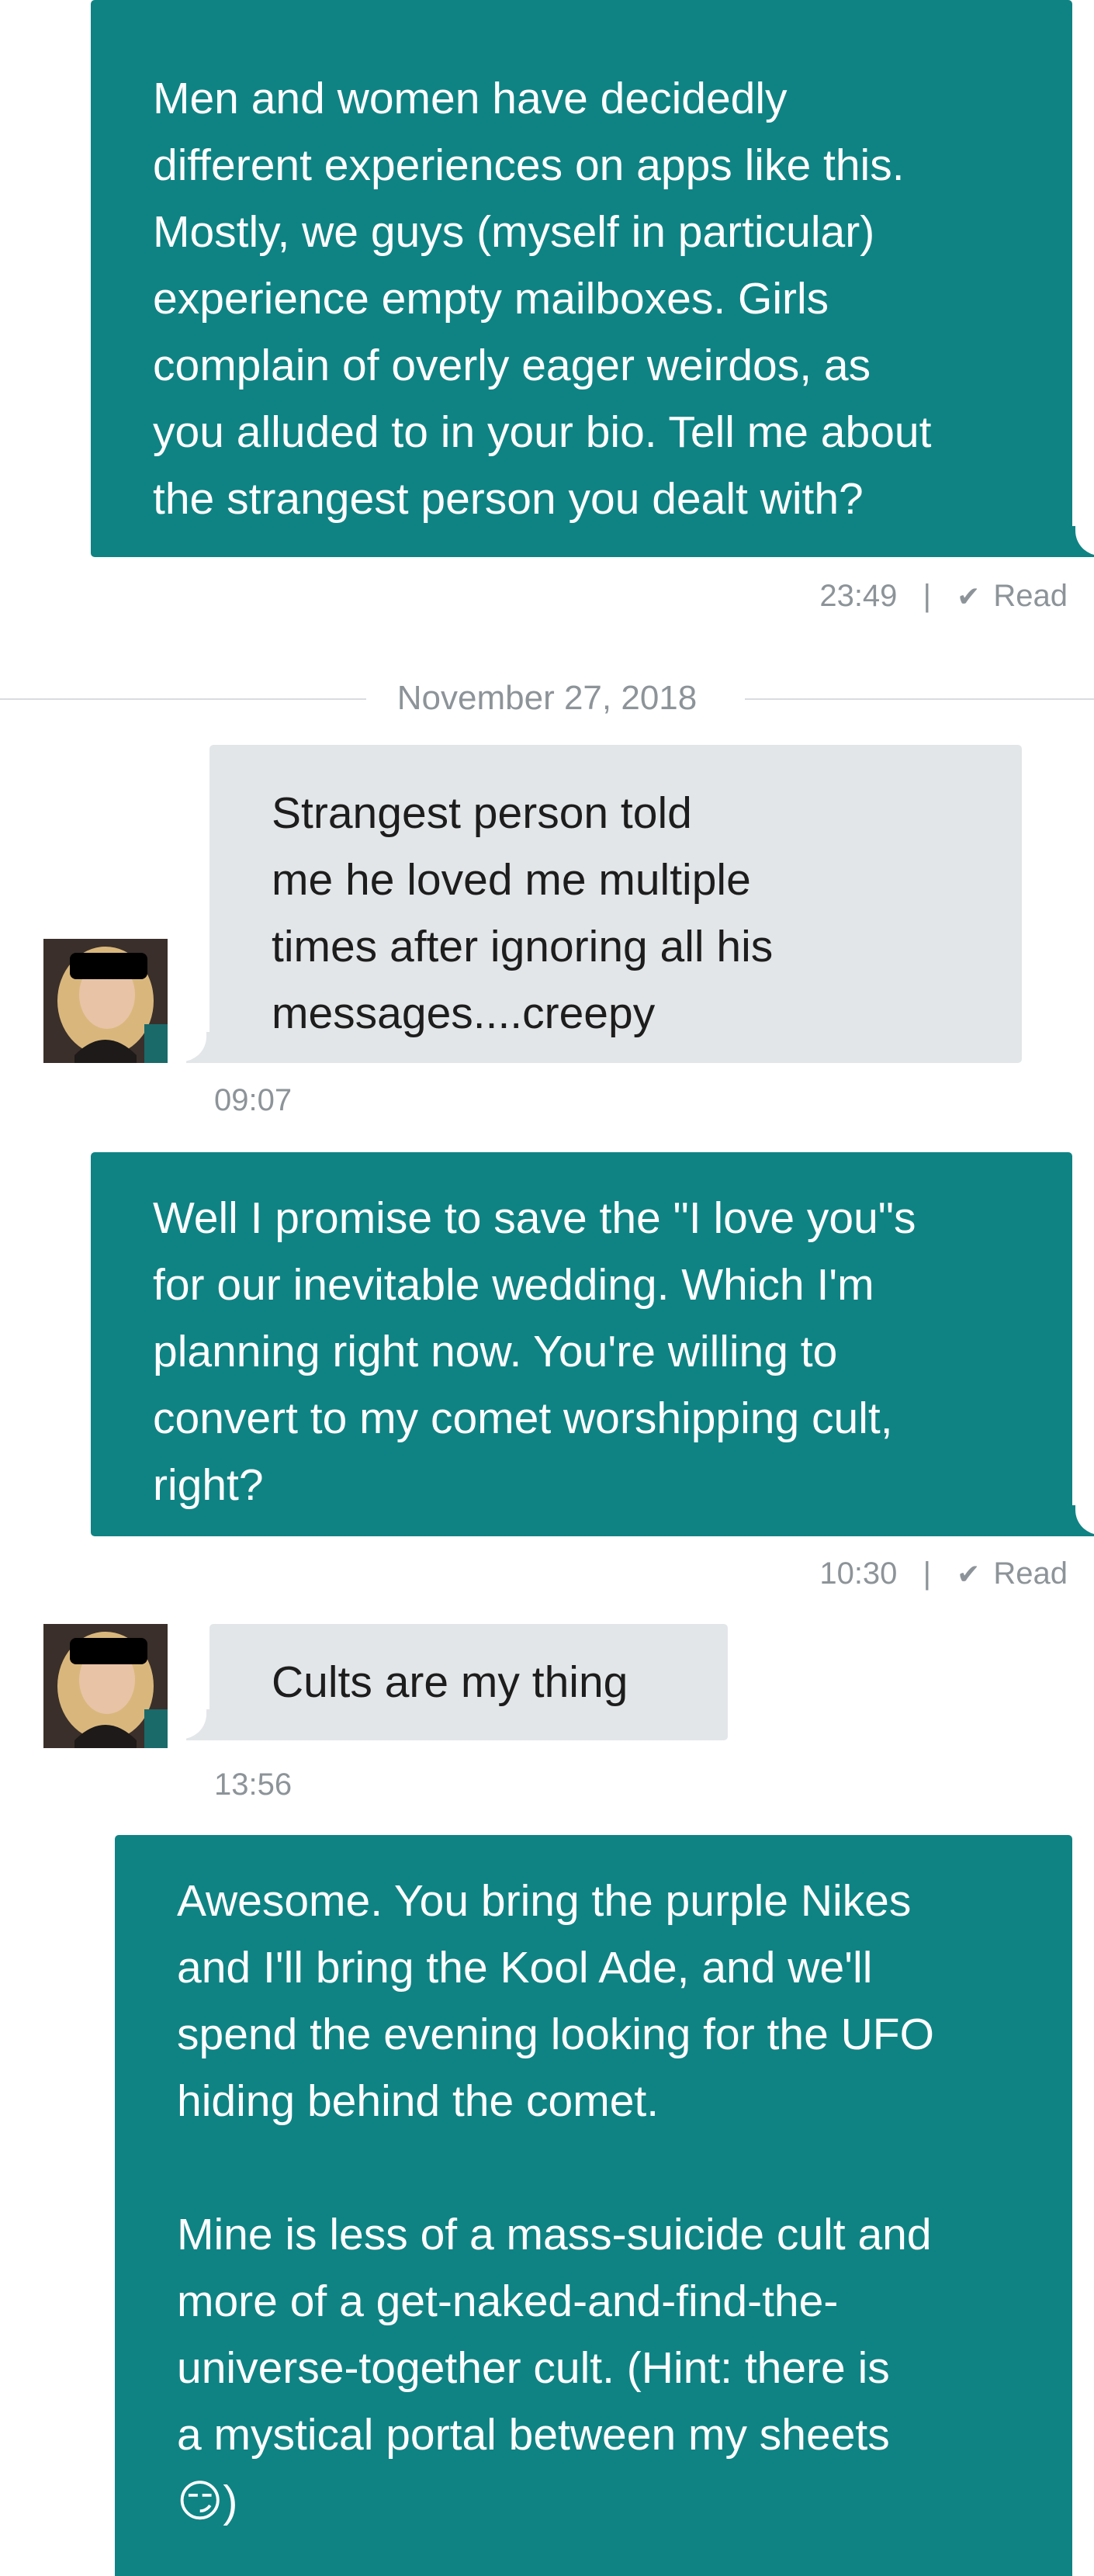  I want to click on message-bubble-incoming: Cults are my thing, so click(454, 1682).